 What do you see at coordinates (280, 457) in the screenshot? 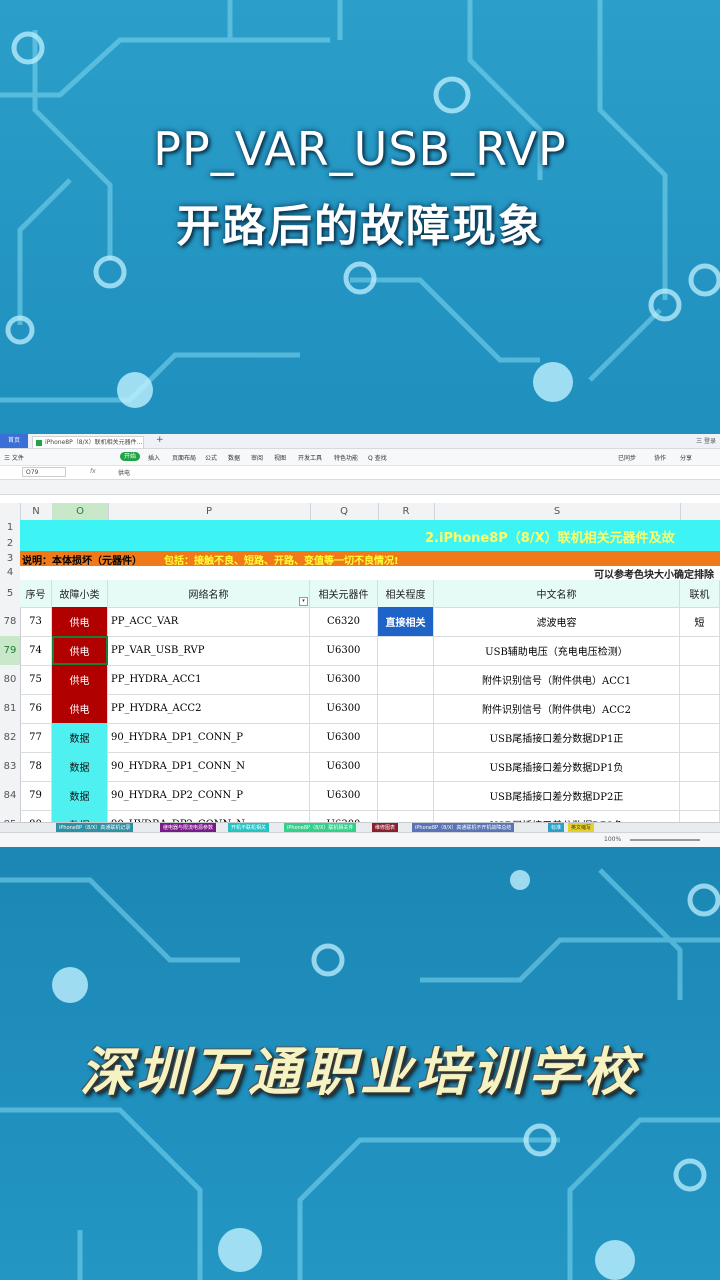
I see `menu-view: 视图` at bounding box center [280, 457].